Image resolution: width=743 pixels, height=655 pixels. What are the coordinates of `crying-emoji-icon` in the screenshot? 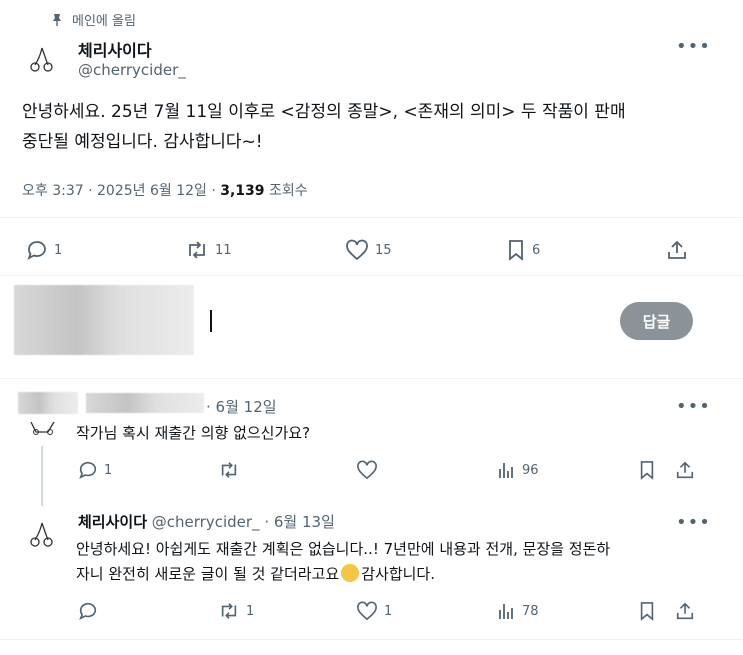 It's located at (350, 573).